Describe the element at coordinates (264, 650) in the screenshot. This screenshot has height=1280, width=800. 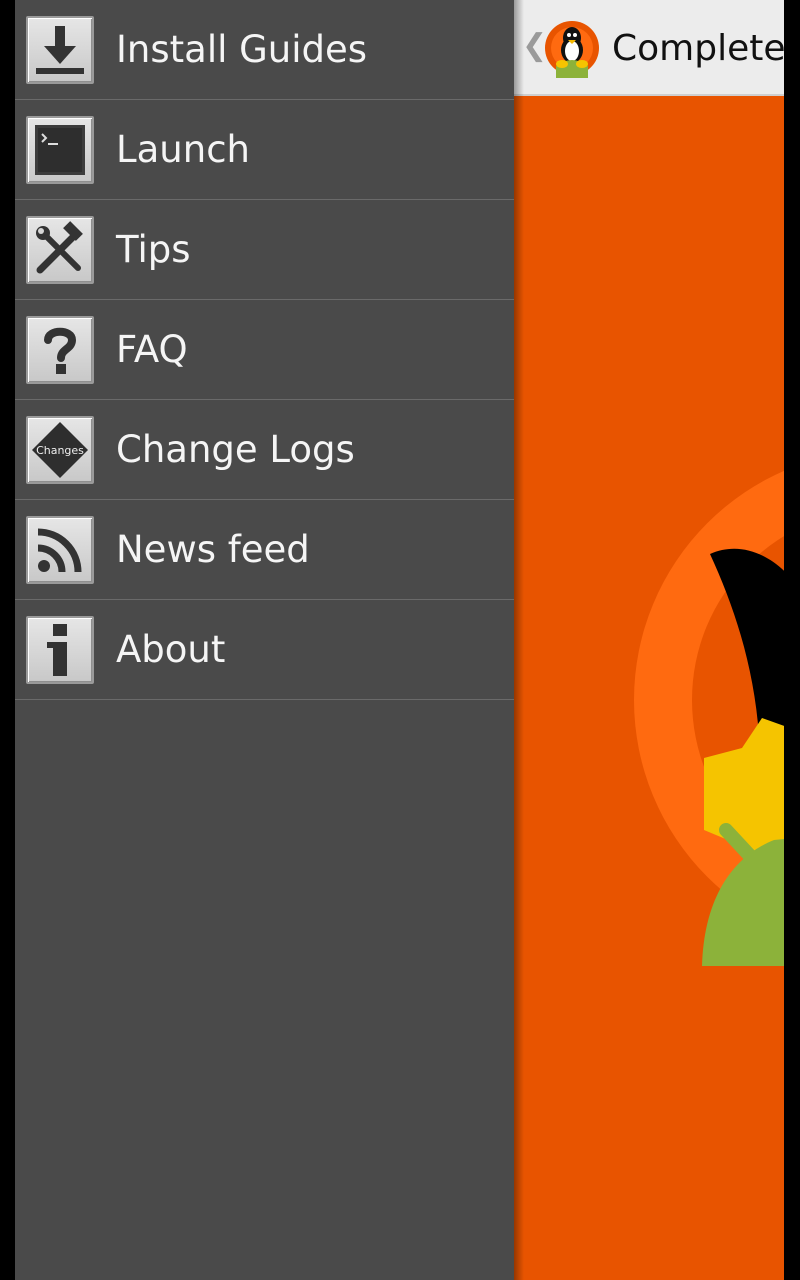
I see `menu-item-about: About` at that location.